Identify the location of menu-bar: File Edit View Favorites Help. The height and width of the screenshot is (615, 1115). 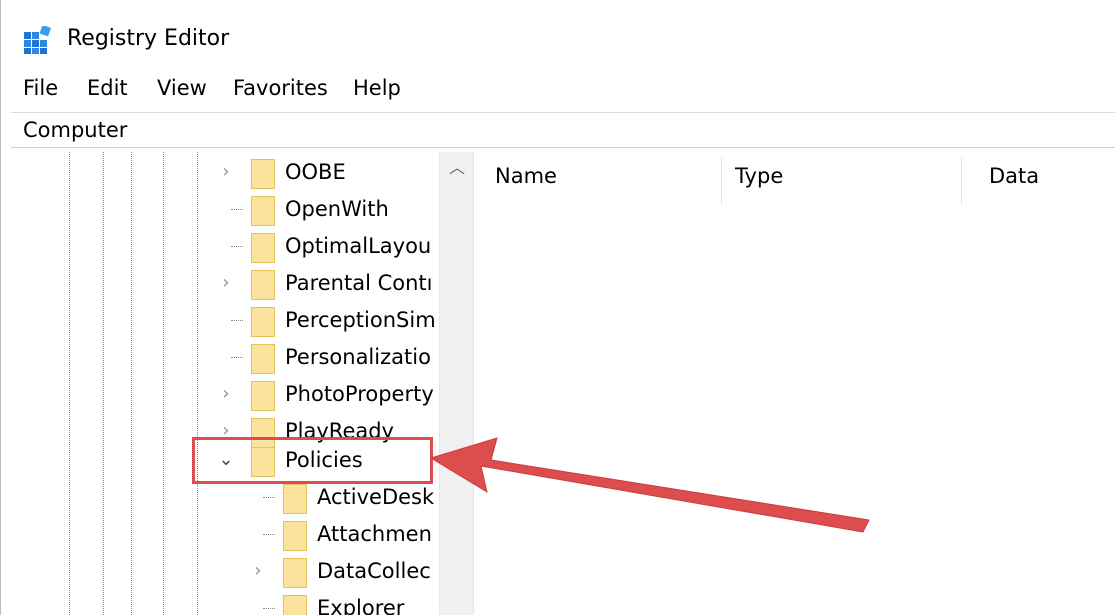
(558, 88).